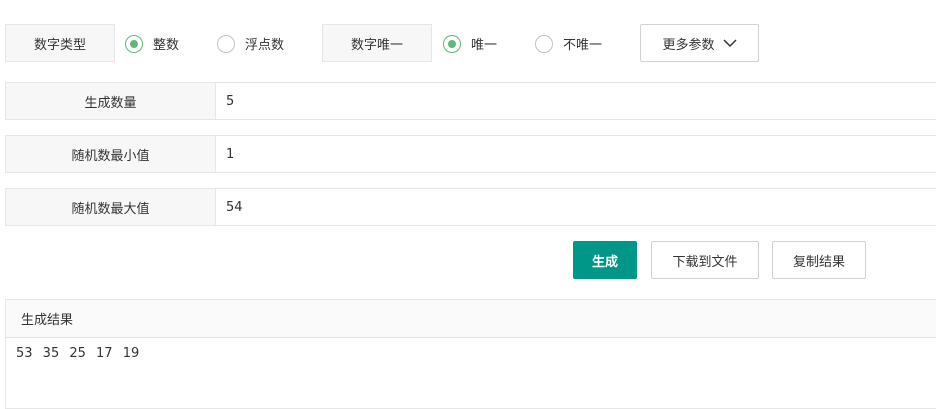 This screenshot has width=936, height=409. I want to click on number-unique-label: 数字唯一, so click(377, 43).